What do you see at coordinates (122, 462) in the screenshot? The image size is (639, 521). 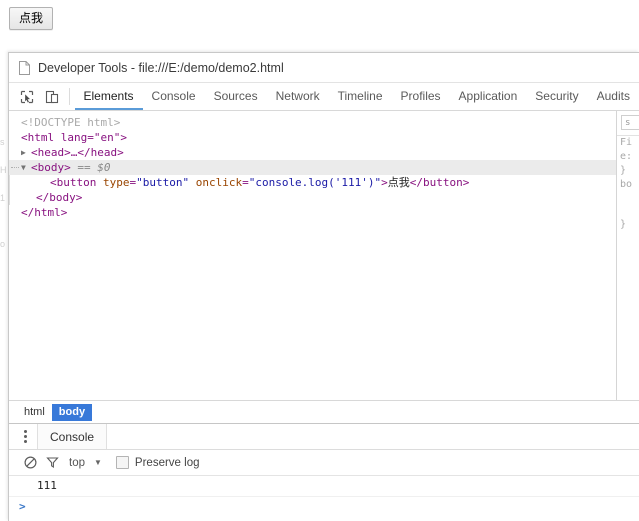 I see `preserve-log-checkbox` at bounding box center [122, 462].